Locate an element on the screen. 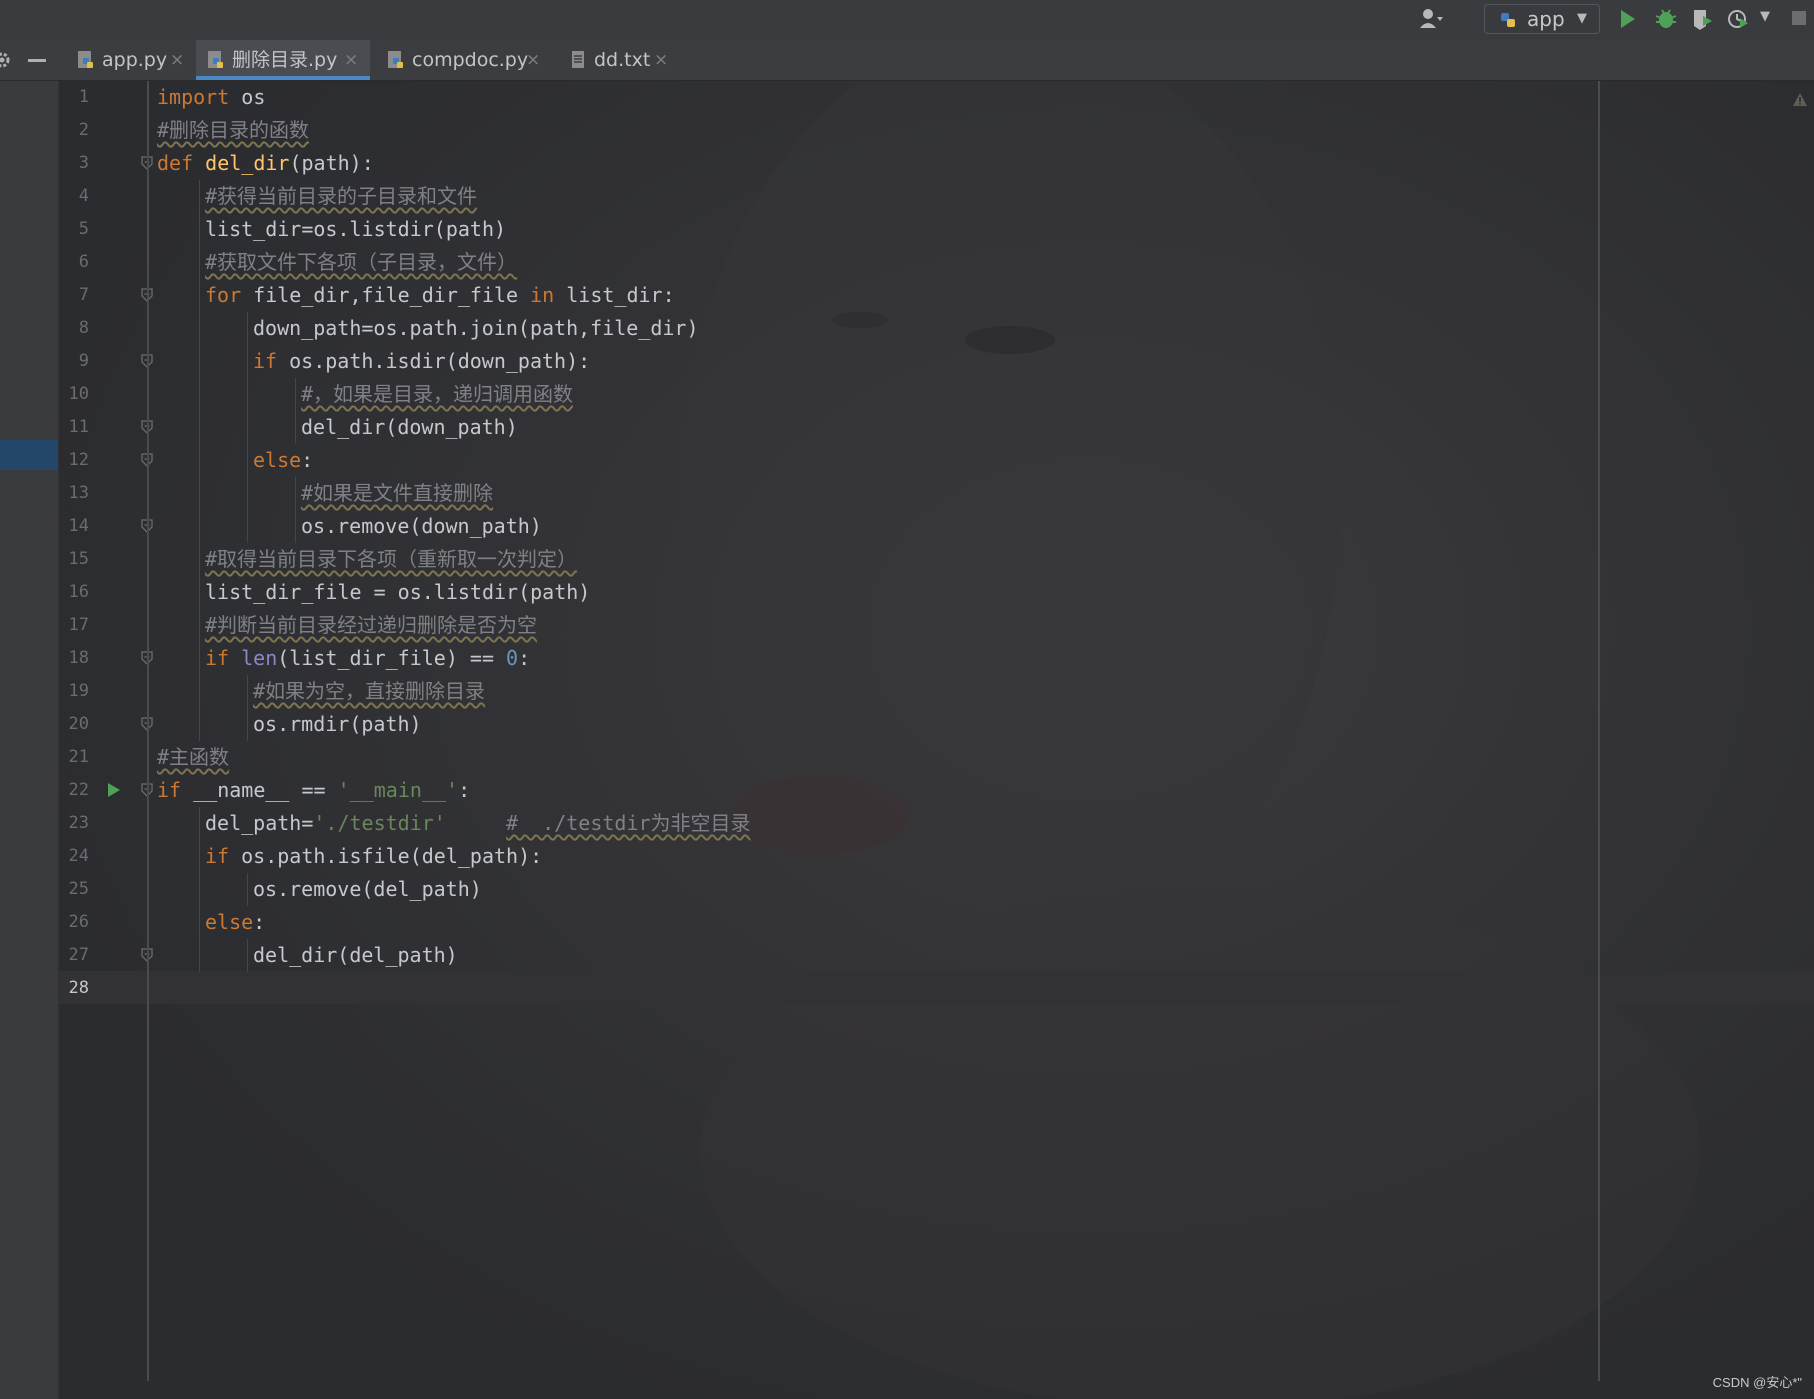  code-line: #如果为空，直接删除目录 is located at coordinates (369, 691).